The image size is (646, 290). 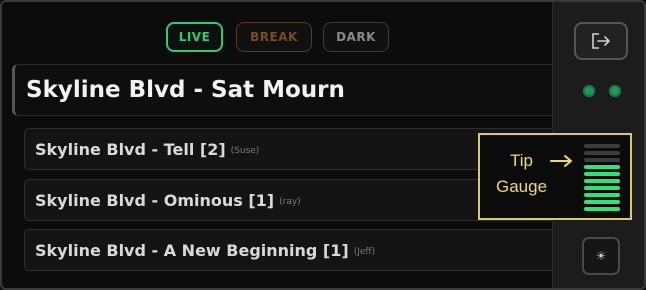 I want to click on tip-gauge-bars, so click(x=602, y=179).